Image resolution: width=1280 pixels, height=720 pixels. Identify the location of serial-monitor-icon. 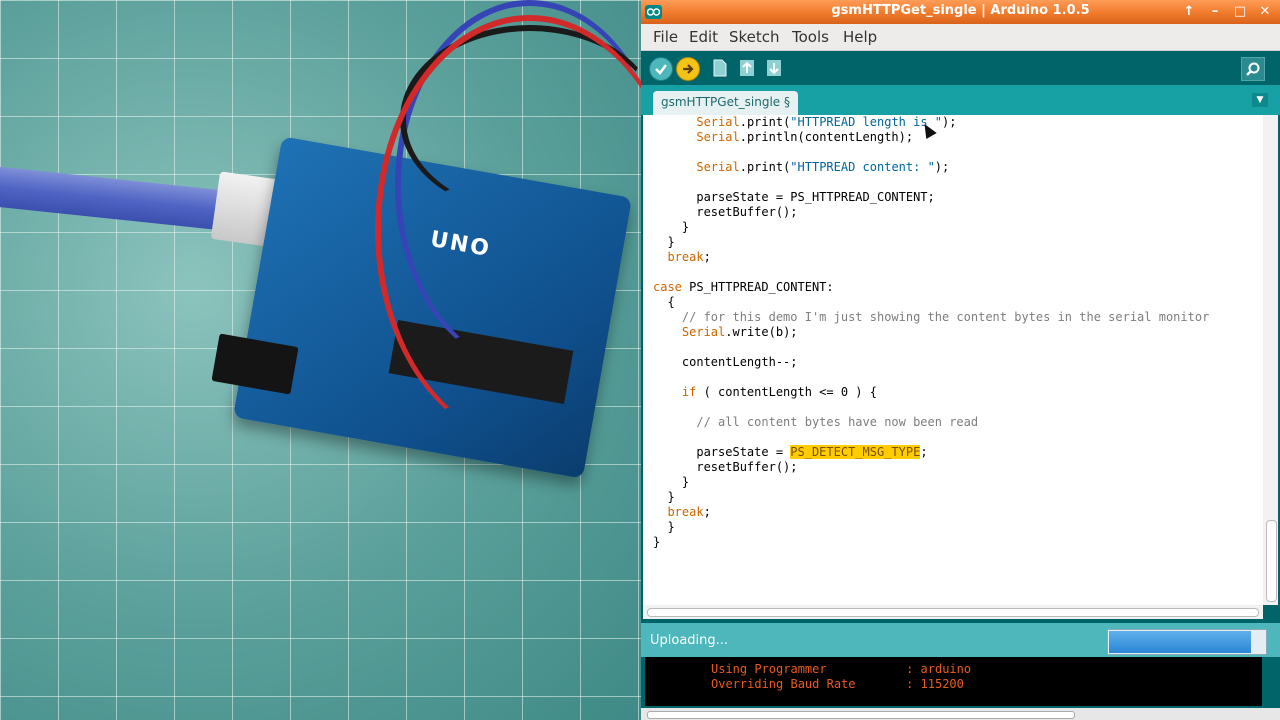
(1253, 69).